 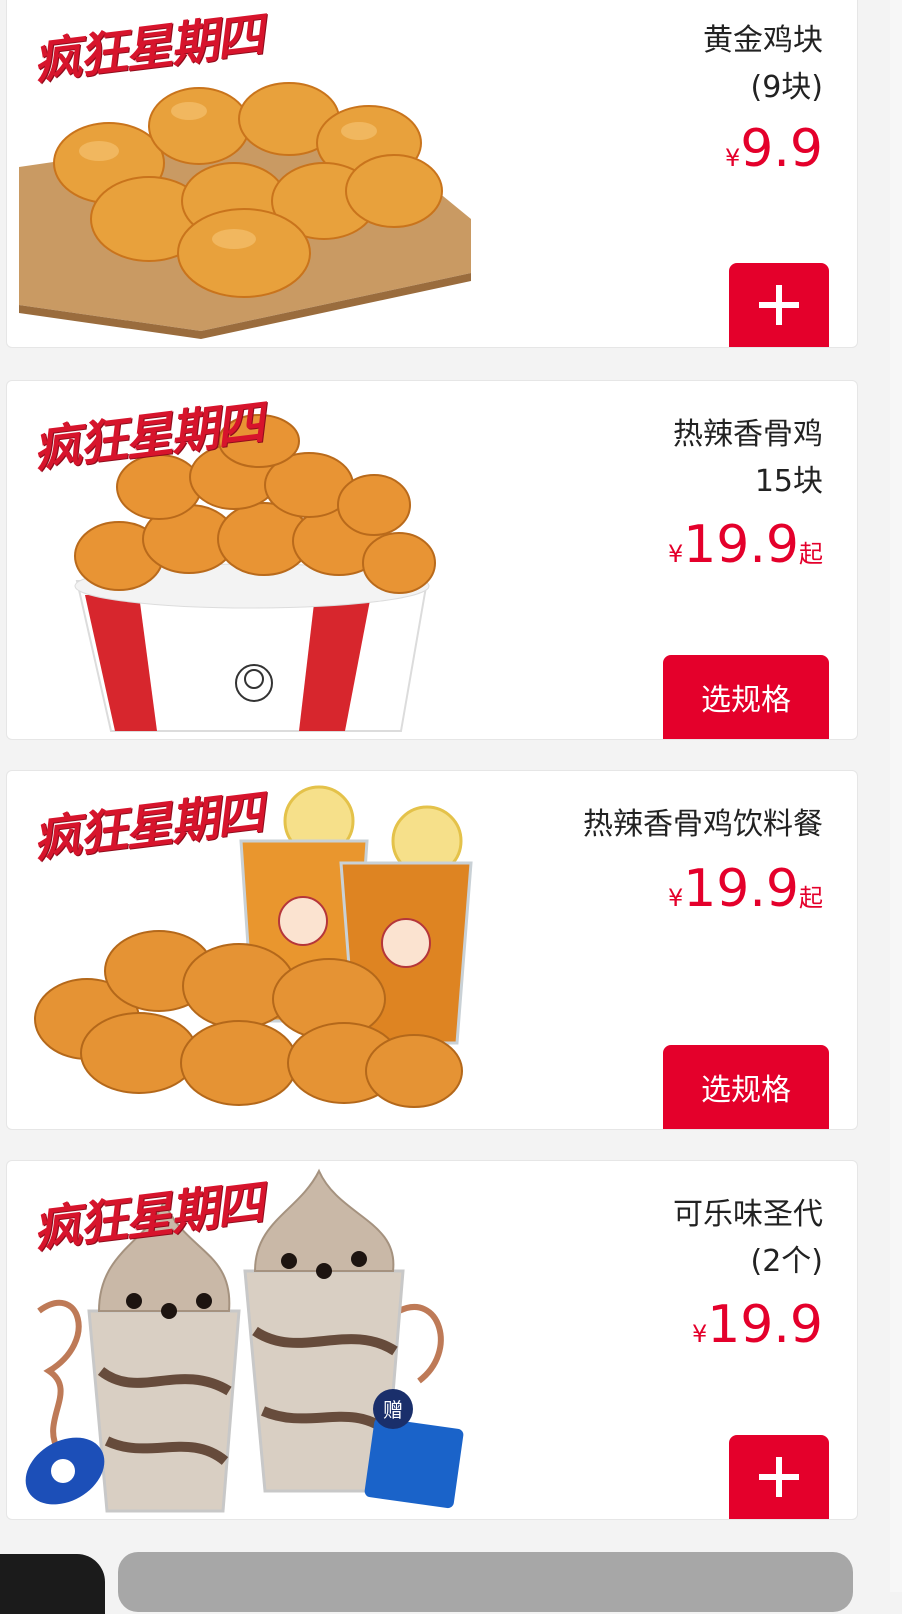 What do you see at coordinates (249, 560) in the screenshot?
I see `product-image-bucket: 疯狂星期四` at bounding box center [249, 560].